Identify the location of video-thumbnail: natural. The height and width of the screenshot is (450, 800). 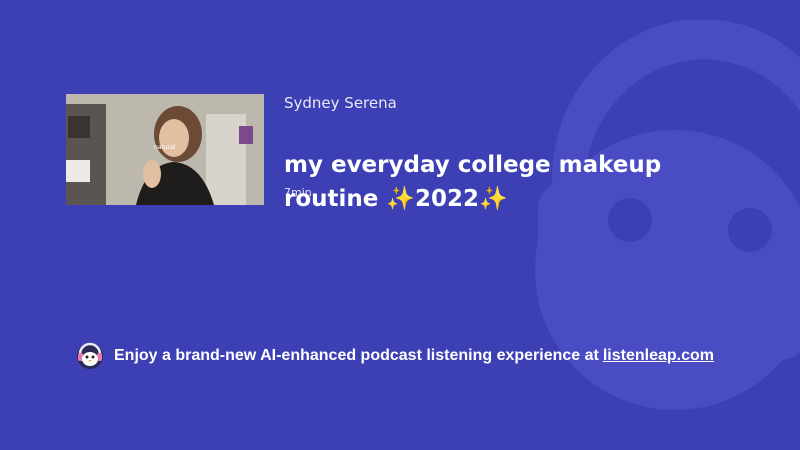
(165, 149).